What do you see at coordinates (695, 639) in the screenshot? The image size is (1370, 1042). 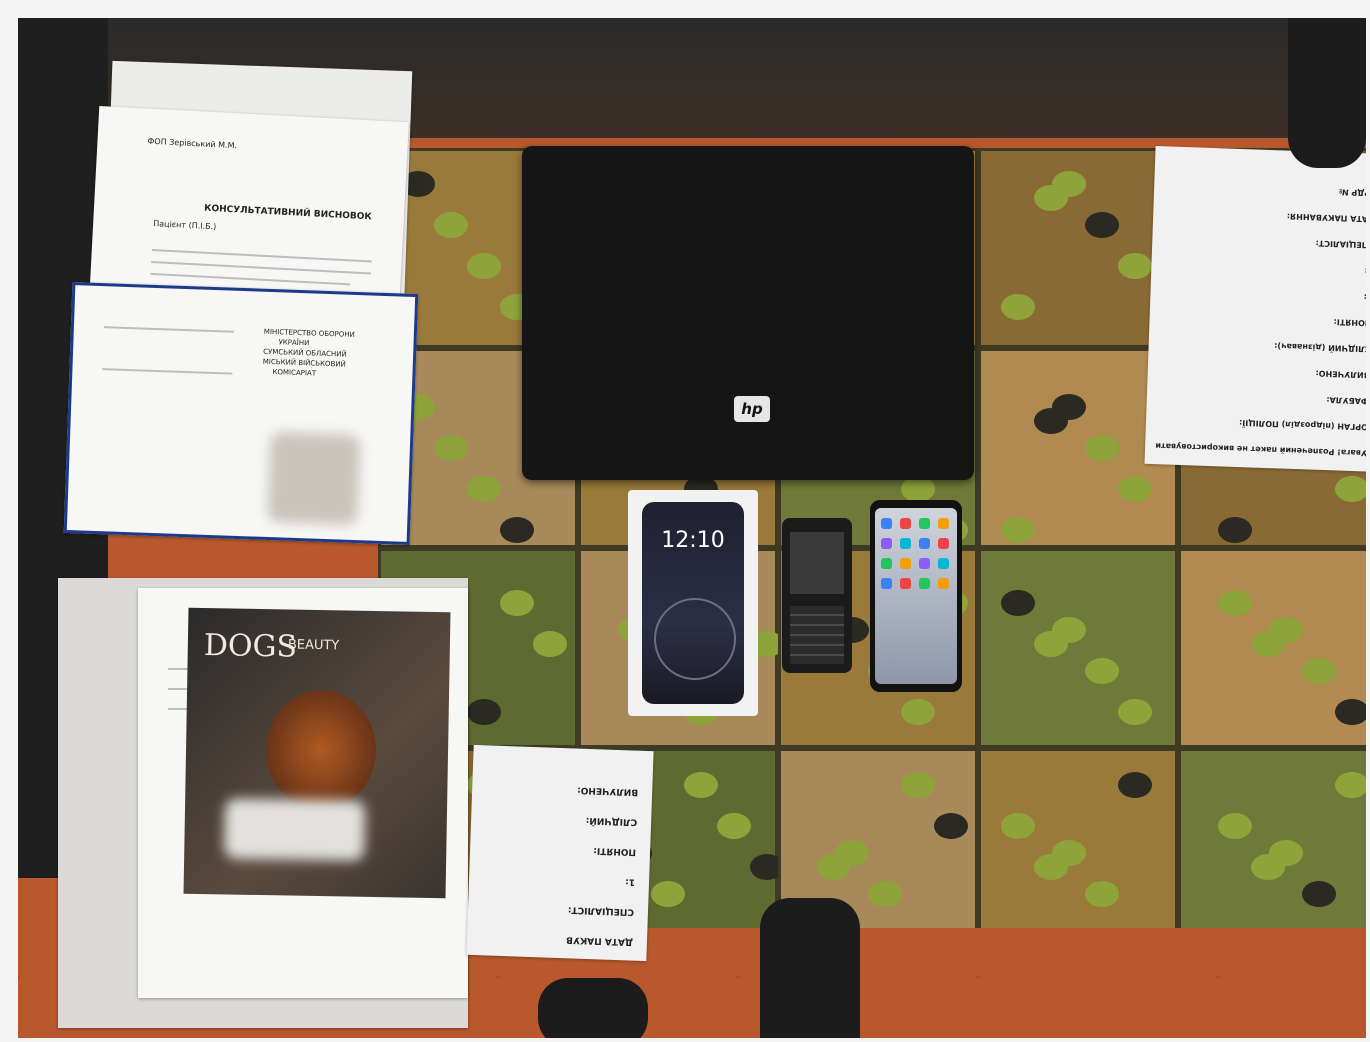 I see `wallpaper-circle` at bounding box center [695, 639].